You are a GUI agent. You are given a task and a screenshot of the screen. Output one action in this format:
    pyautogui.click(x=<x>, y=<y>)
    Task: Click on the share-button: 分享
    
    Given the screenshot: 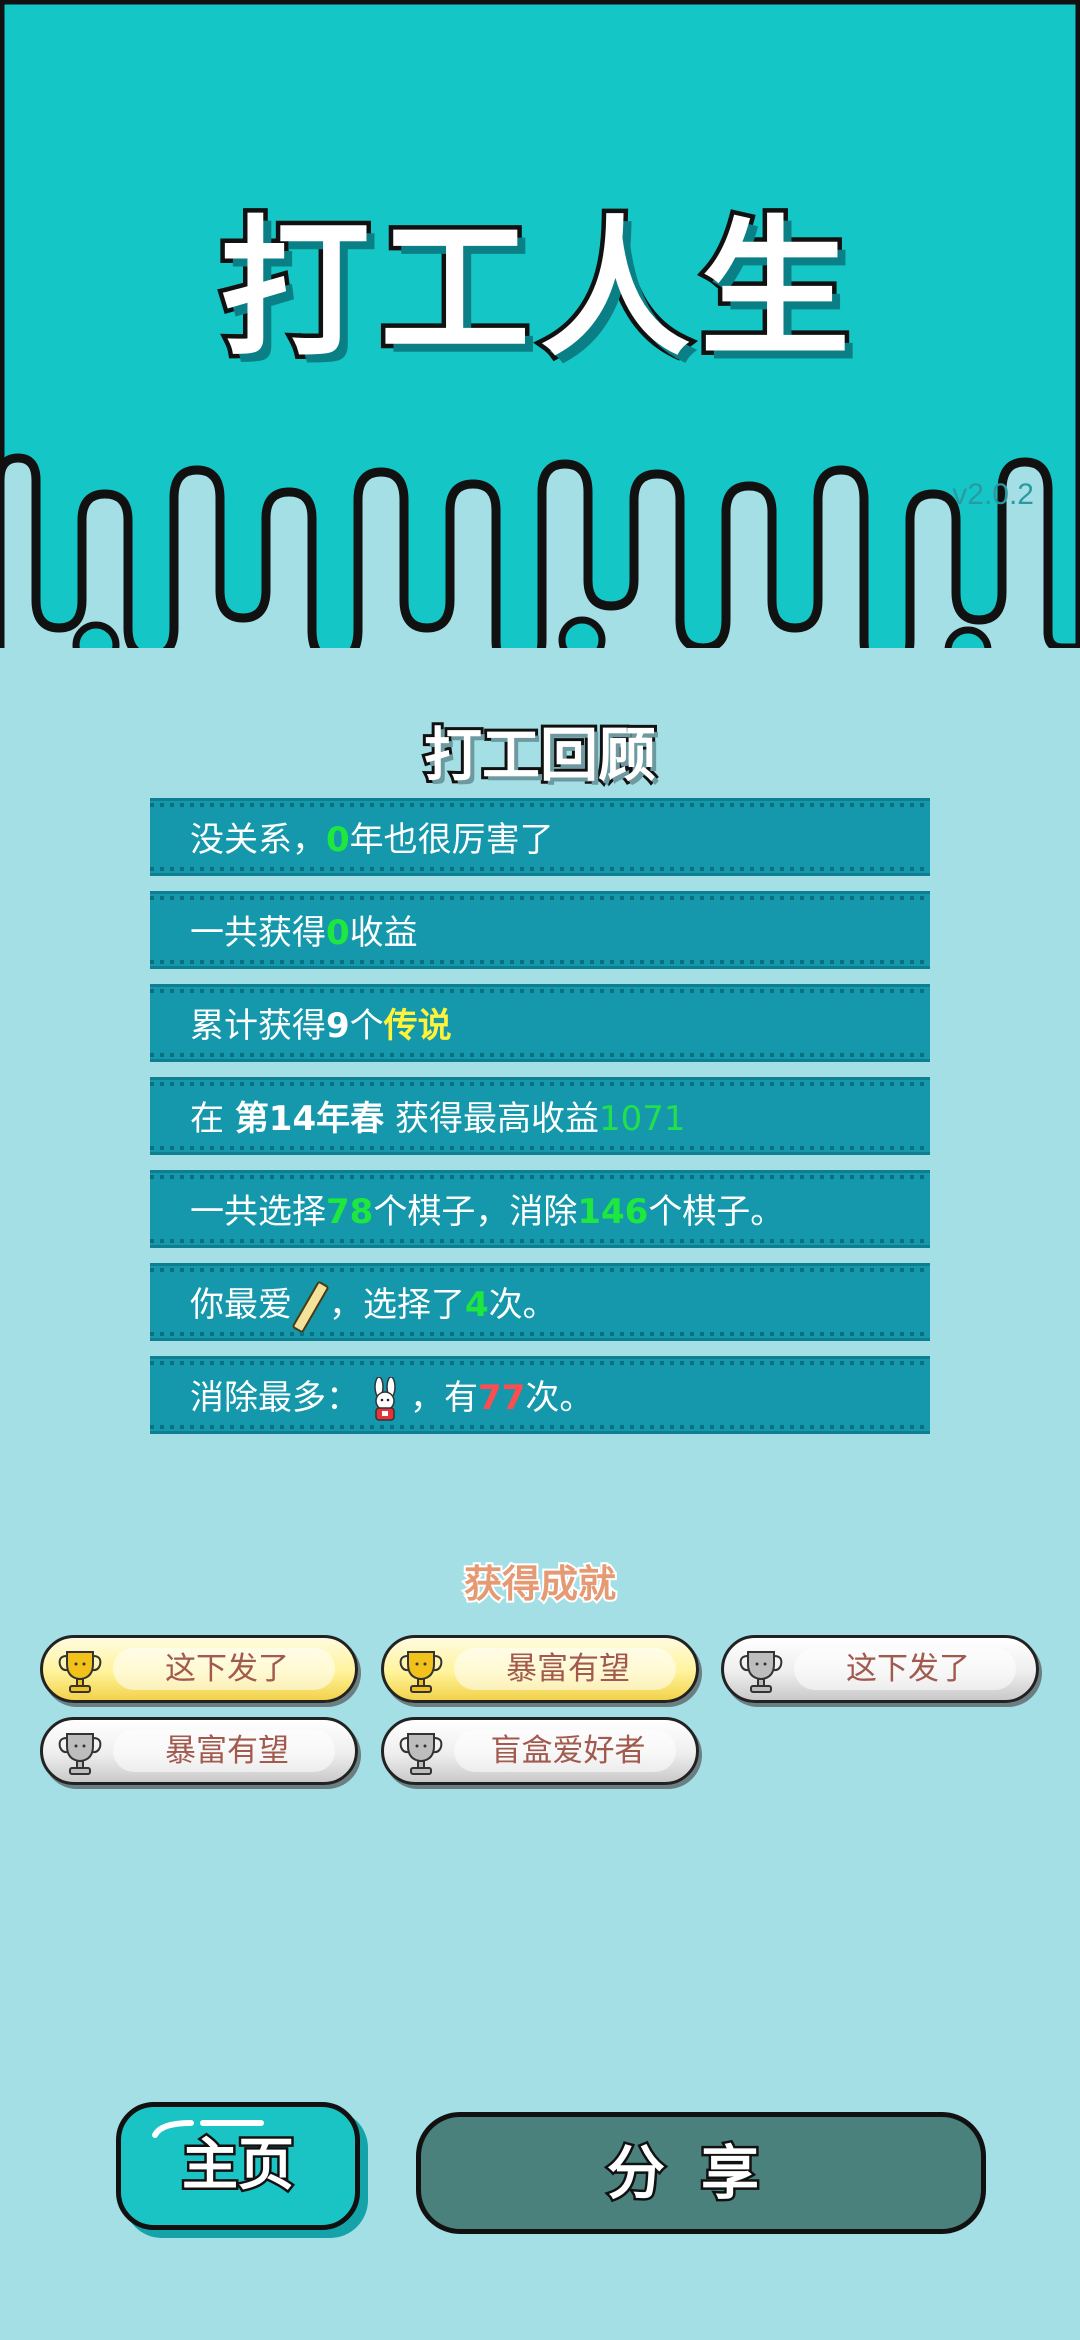 What is the action you would take?
    pyautogui.click(x=701, y=2173)
    